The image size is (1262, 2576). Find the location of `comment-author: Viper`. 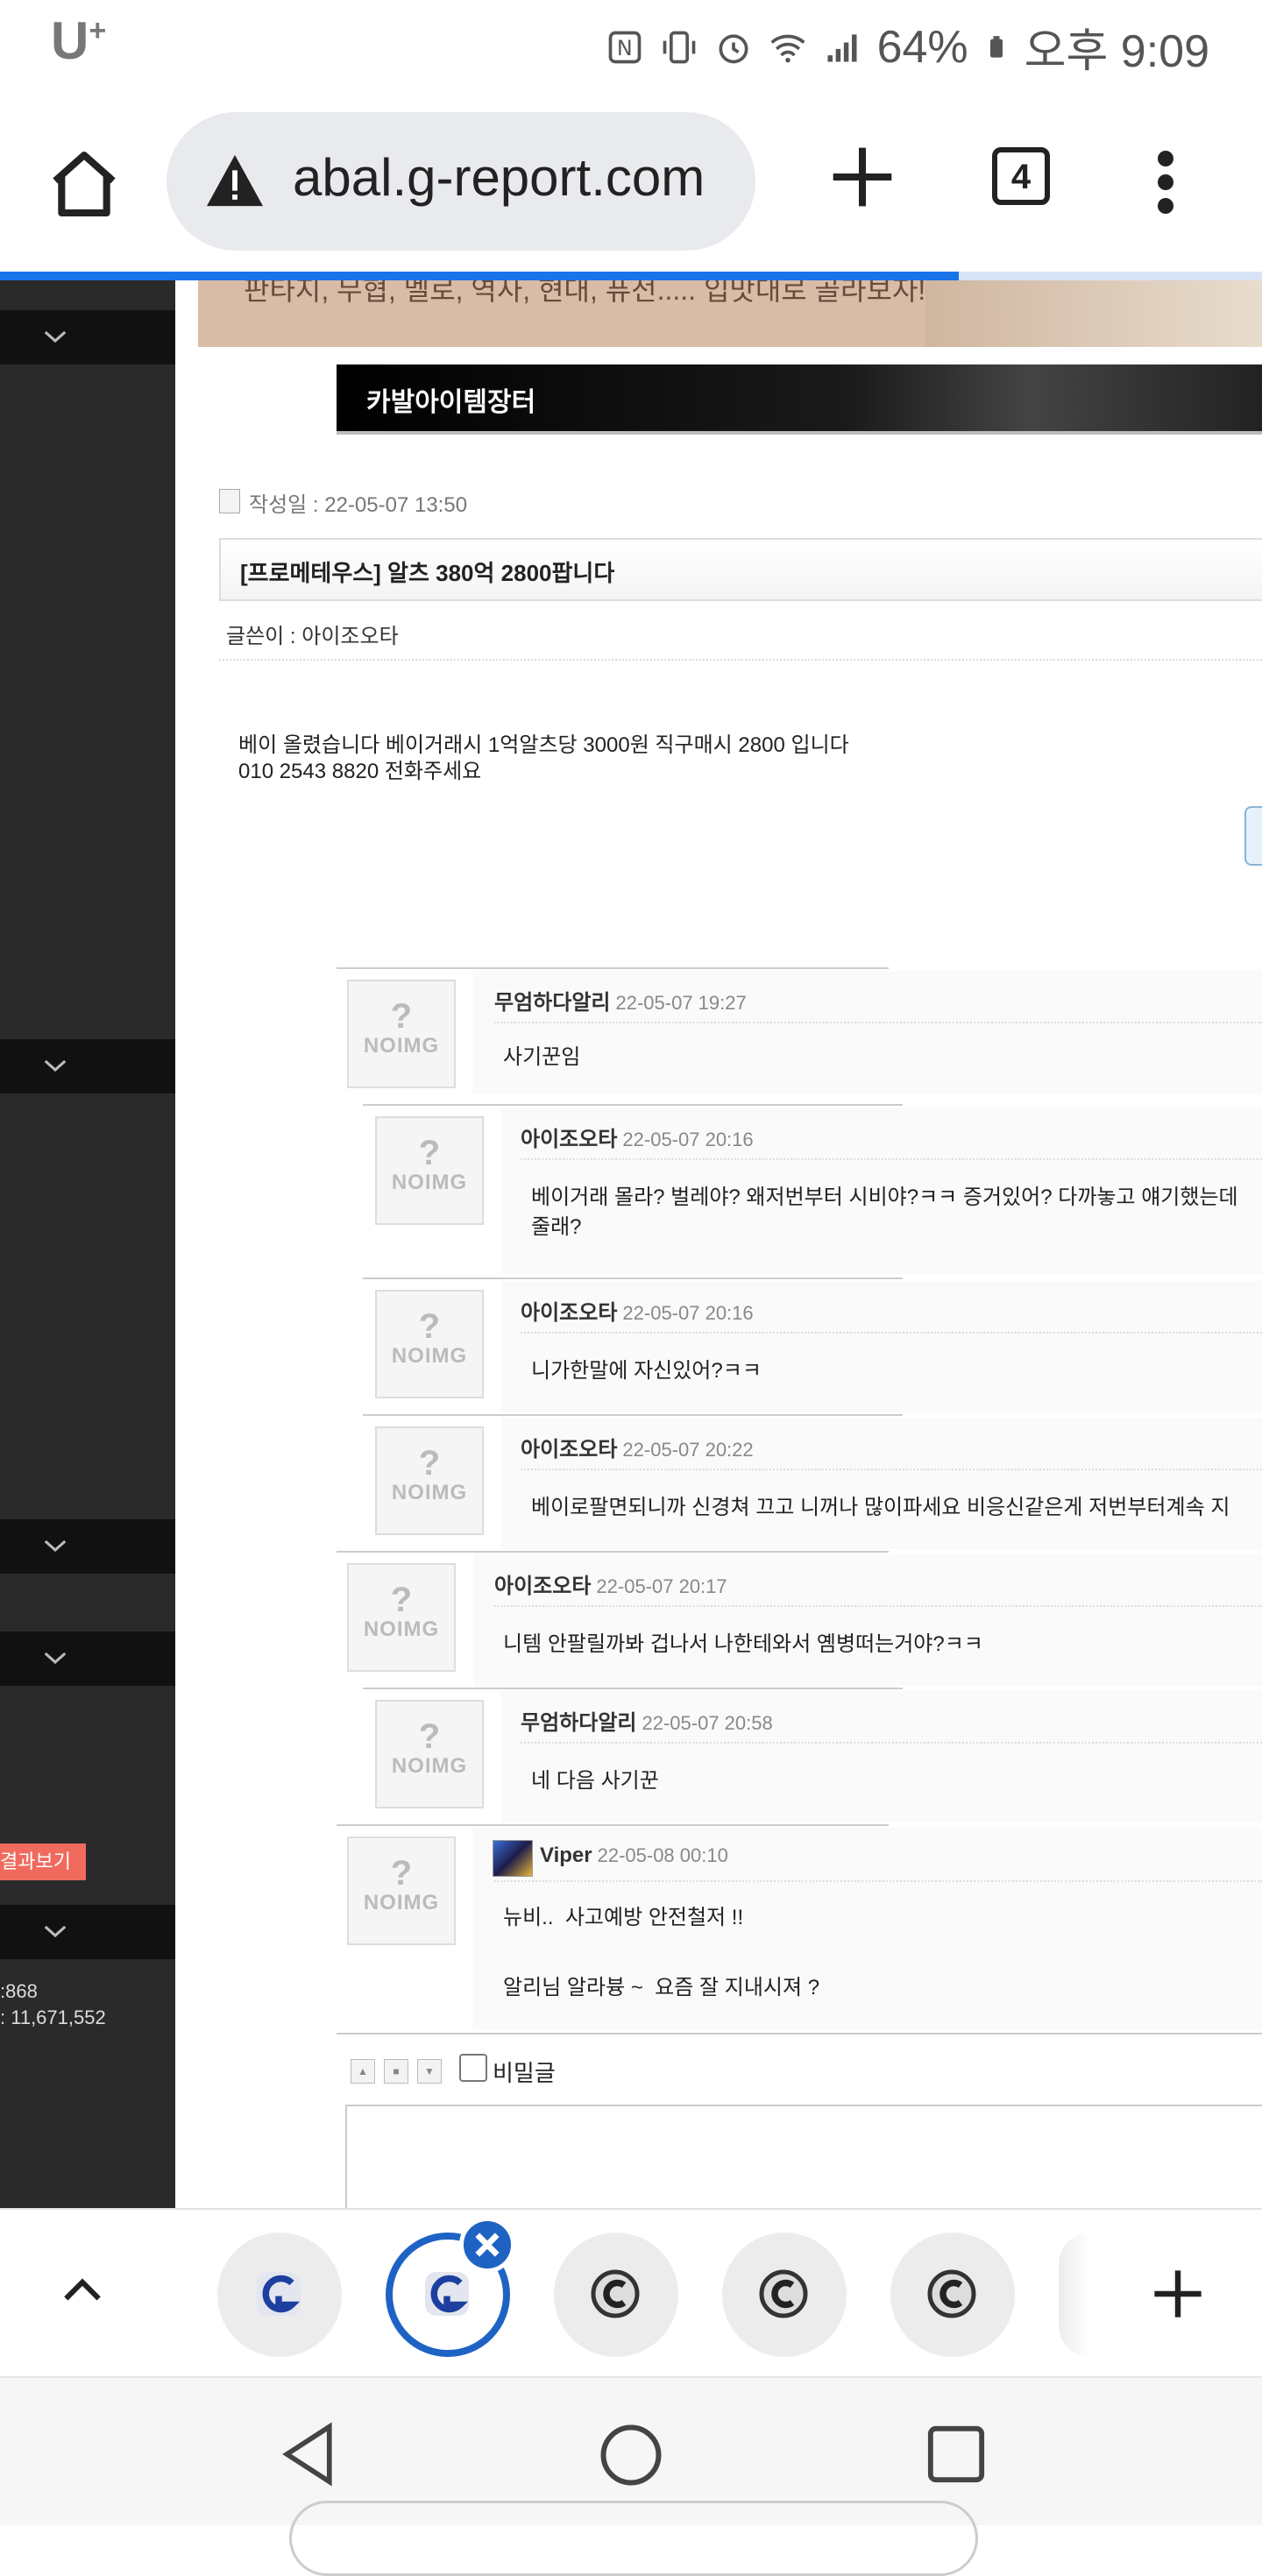

comment-author: Viper is located at coordinates (566, 1855).